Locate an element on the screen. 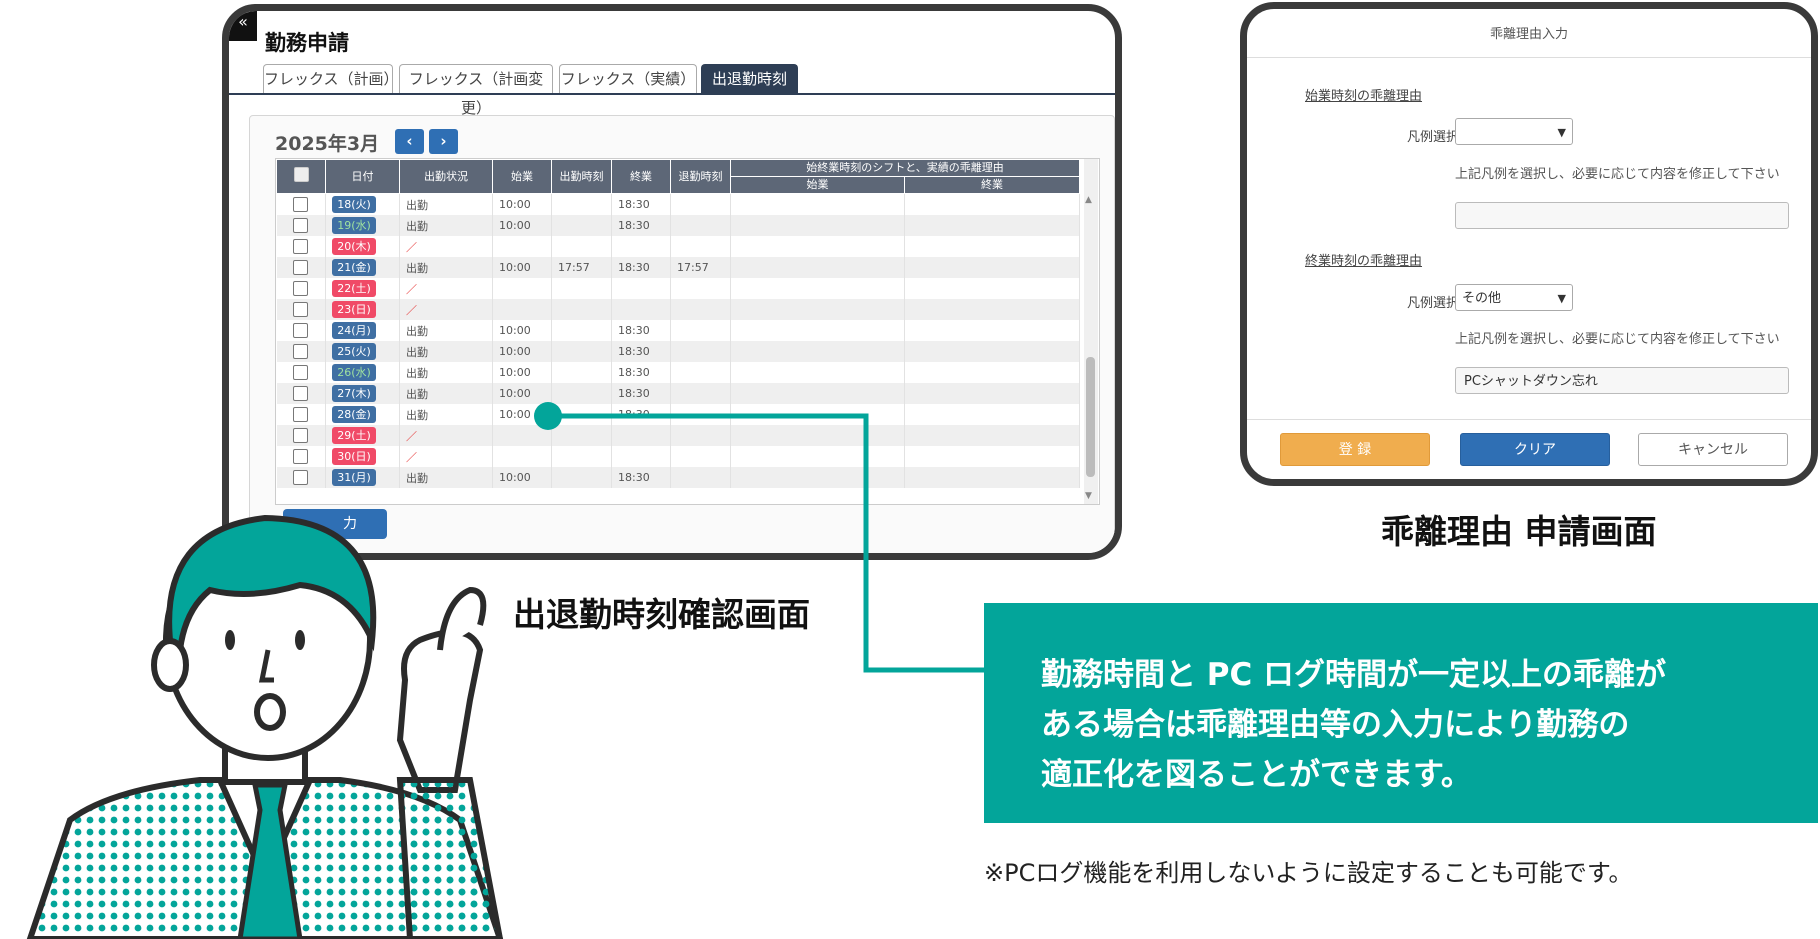  callout-line: 適正化を図ることができます。 is located at coordinates (1256, 775).